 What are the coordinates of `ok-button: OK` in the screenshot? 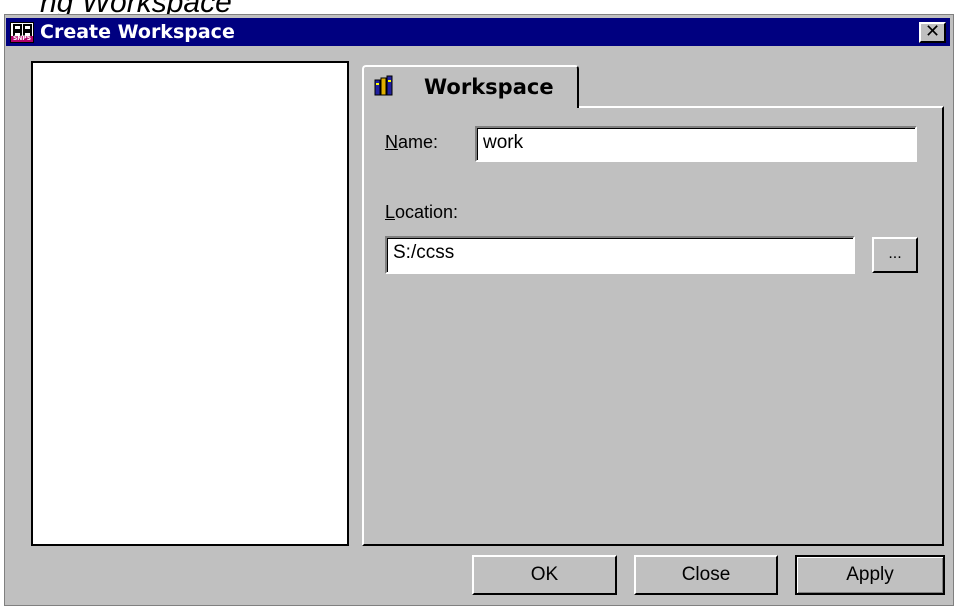 It's located at (544, 575).